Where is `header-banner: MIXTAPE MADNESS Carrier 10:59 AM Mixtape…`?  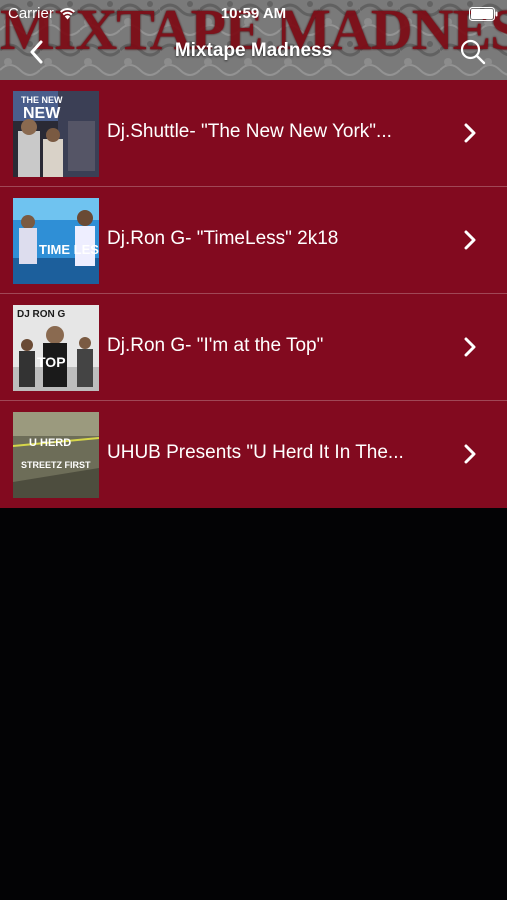
header-banner: MIXTAPE MADNESS Carrier 10:59 AM Mixtape… is located at coordinates (253, 40).